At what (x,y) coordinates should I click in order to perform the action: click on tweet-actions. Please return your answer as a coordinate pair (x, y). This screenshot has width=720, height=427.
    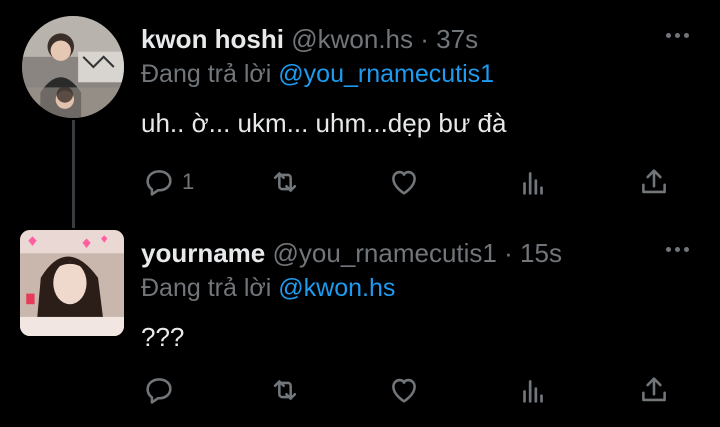
    Looking at the image, I should click on (360, 390).